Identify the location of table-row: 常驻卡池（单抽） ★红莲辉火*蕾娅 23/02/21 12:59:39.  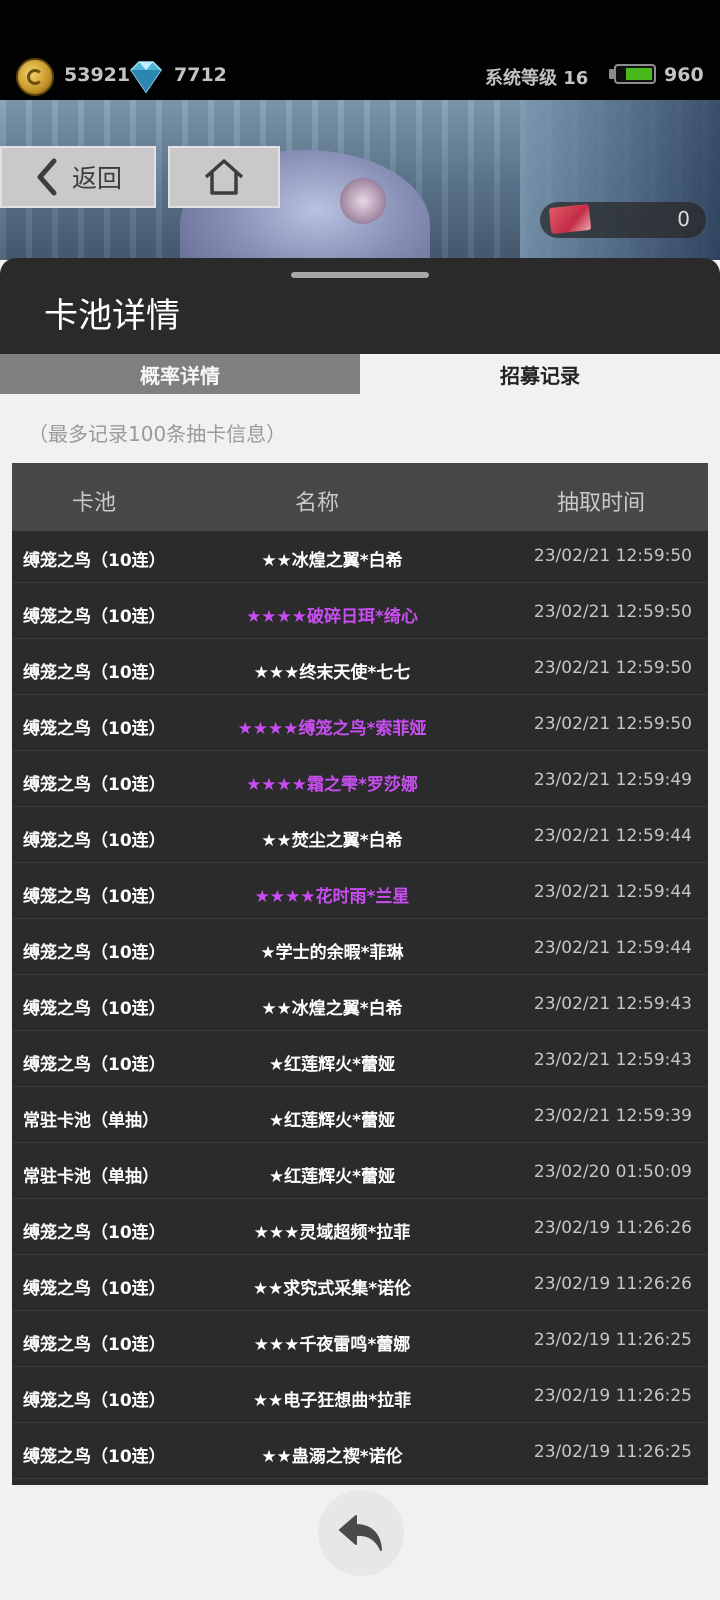
(360, 1117).